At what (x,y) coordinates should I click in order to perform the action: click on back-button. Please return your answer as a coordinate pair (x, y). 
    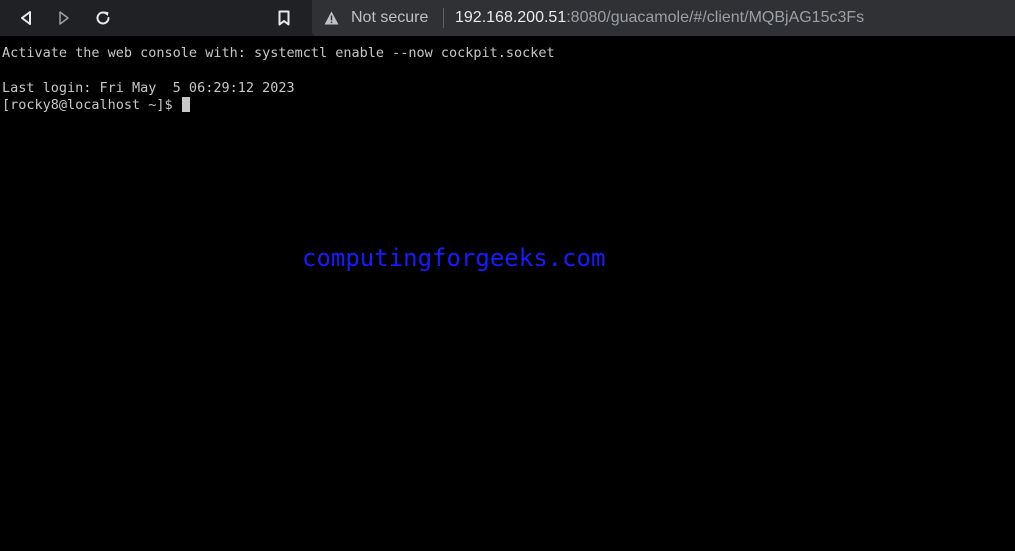
    Looking at the image, I should click on (26, 18).